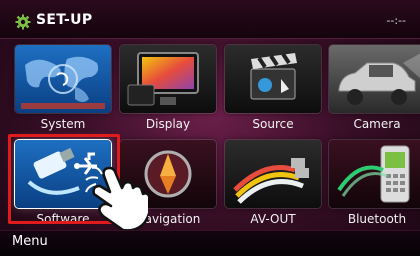 The width and height of the screenshot is (420, 256). Describe the element at coordinates (210, 243) in the screenshot. I see `footer-bar` at that location.